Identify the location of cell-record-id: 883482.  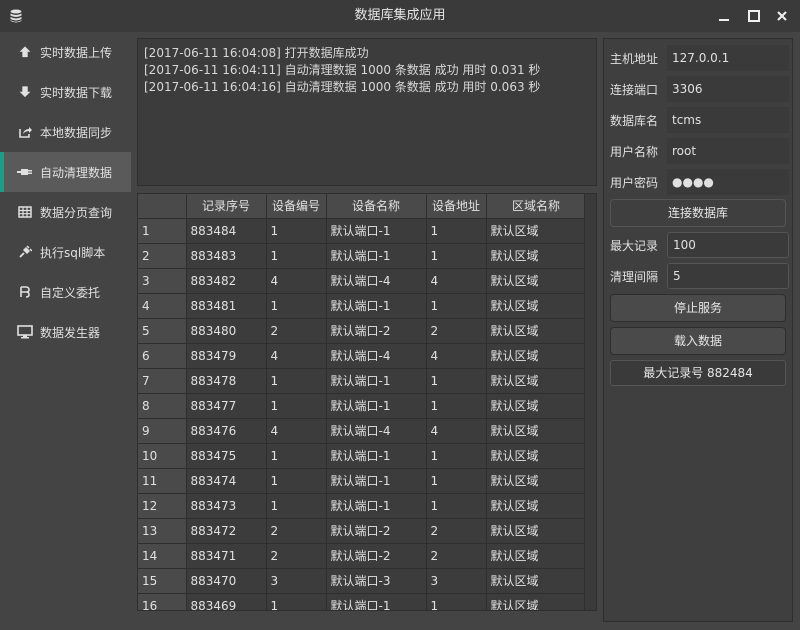
(226, 281).